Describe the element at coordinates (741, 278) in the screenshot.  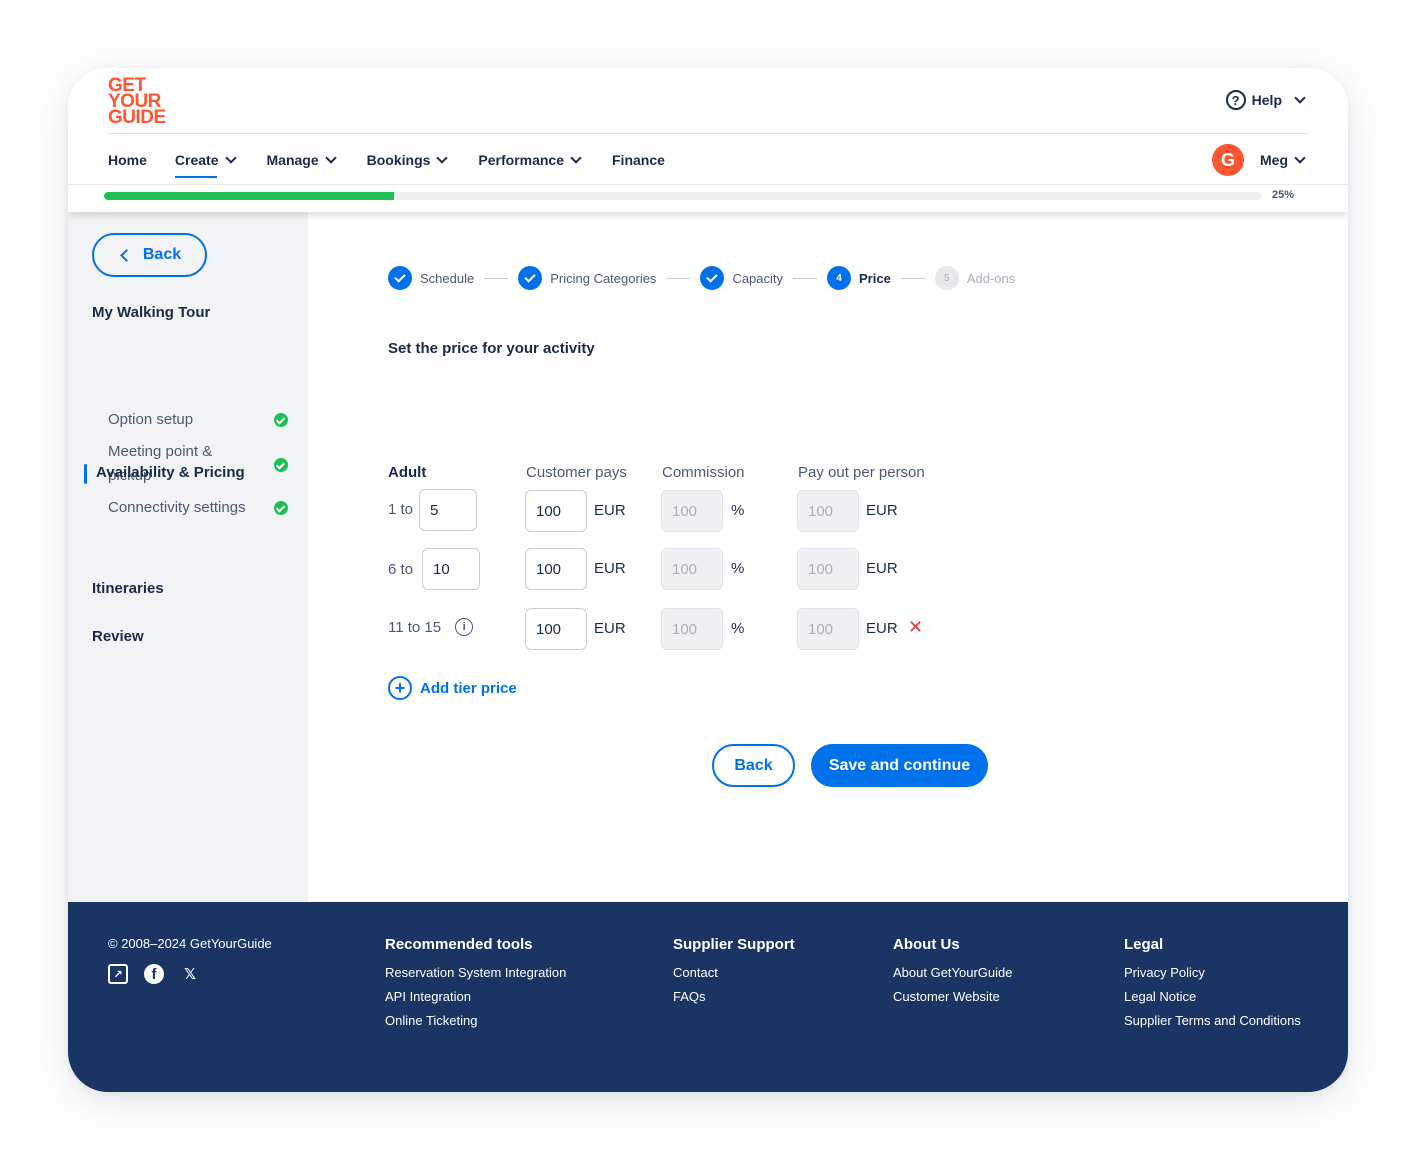
I see `step-capacity: Capacity` at that location.